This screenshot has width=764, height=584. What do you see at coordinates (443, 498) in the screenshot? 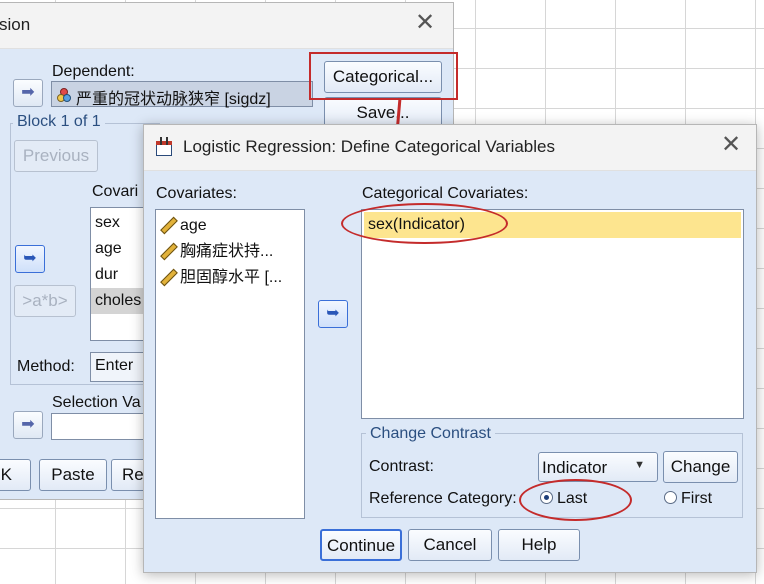
I see `reference-category-label: Reference Category:` at bounding box center [443, 498].